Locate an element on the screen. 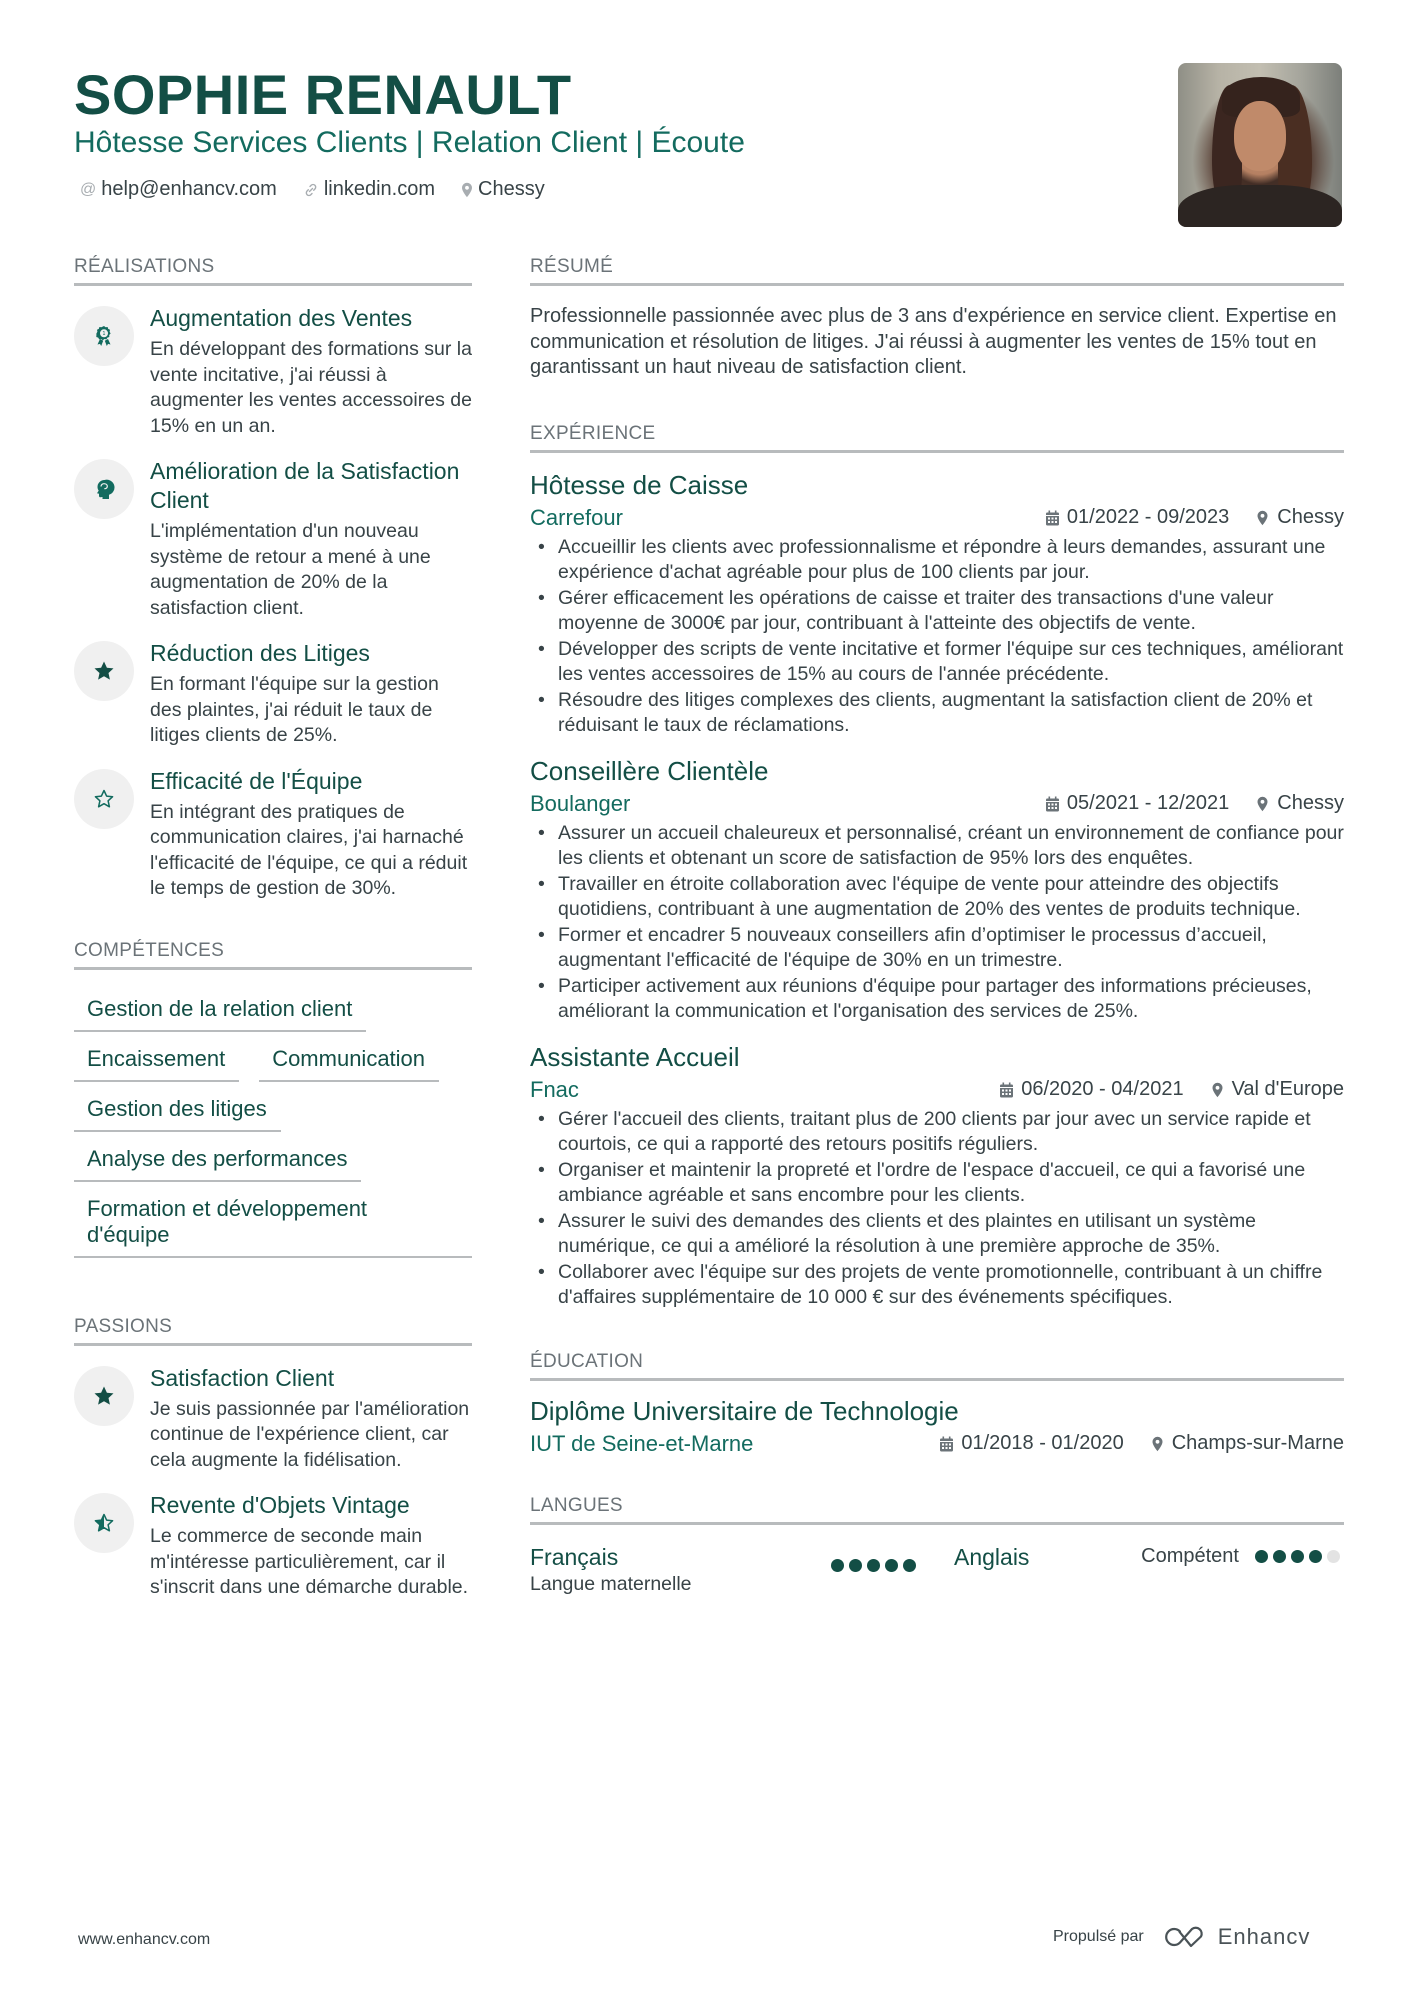 The width and height of the screenshot is (1410, 1995). skill-tag: Communication is located at coordinates (349, 1059).